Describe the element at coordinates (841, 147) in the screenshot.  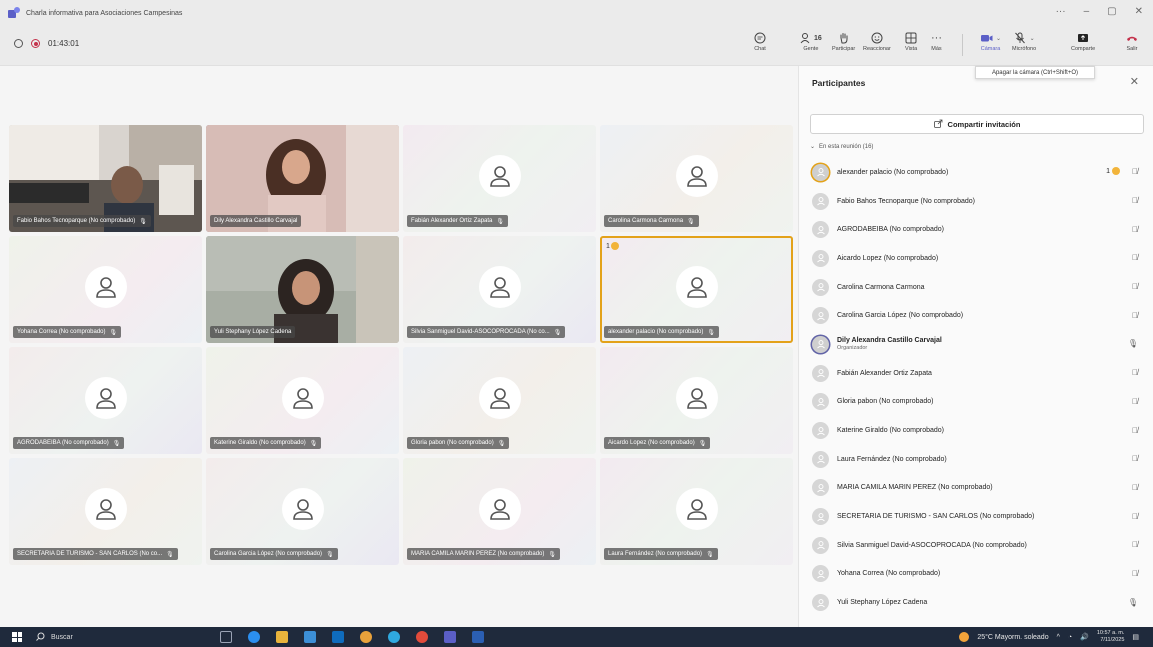
I see `in-meeting-section-toggle: ⌄ En esta reunión (16)` at that location.